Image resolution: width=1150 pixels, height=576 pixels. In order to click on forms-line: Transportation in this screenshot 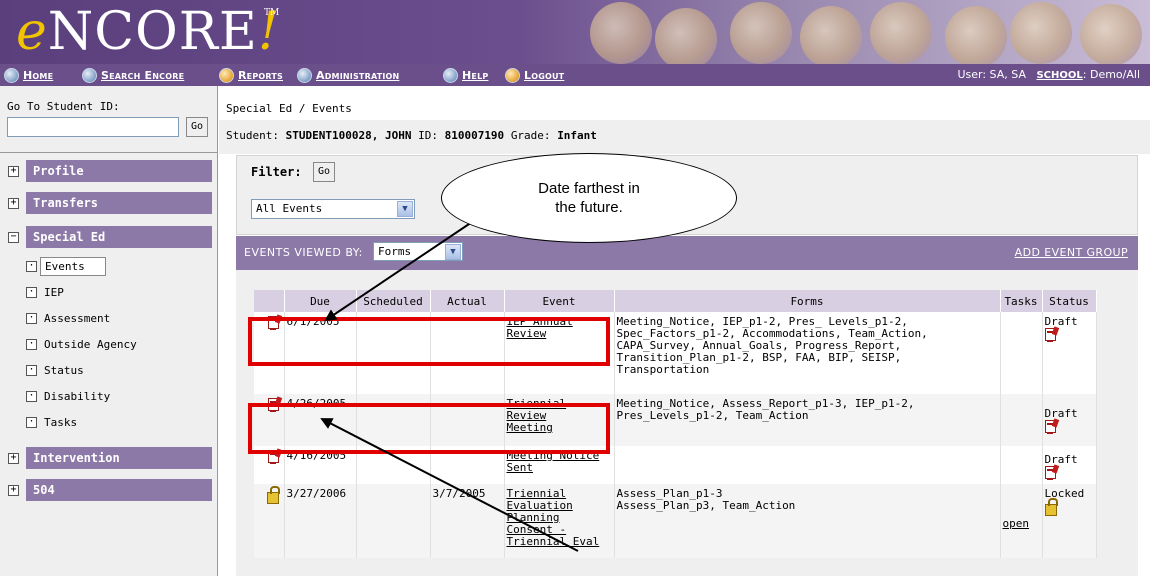, I will do `click(663, 369)`.